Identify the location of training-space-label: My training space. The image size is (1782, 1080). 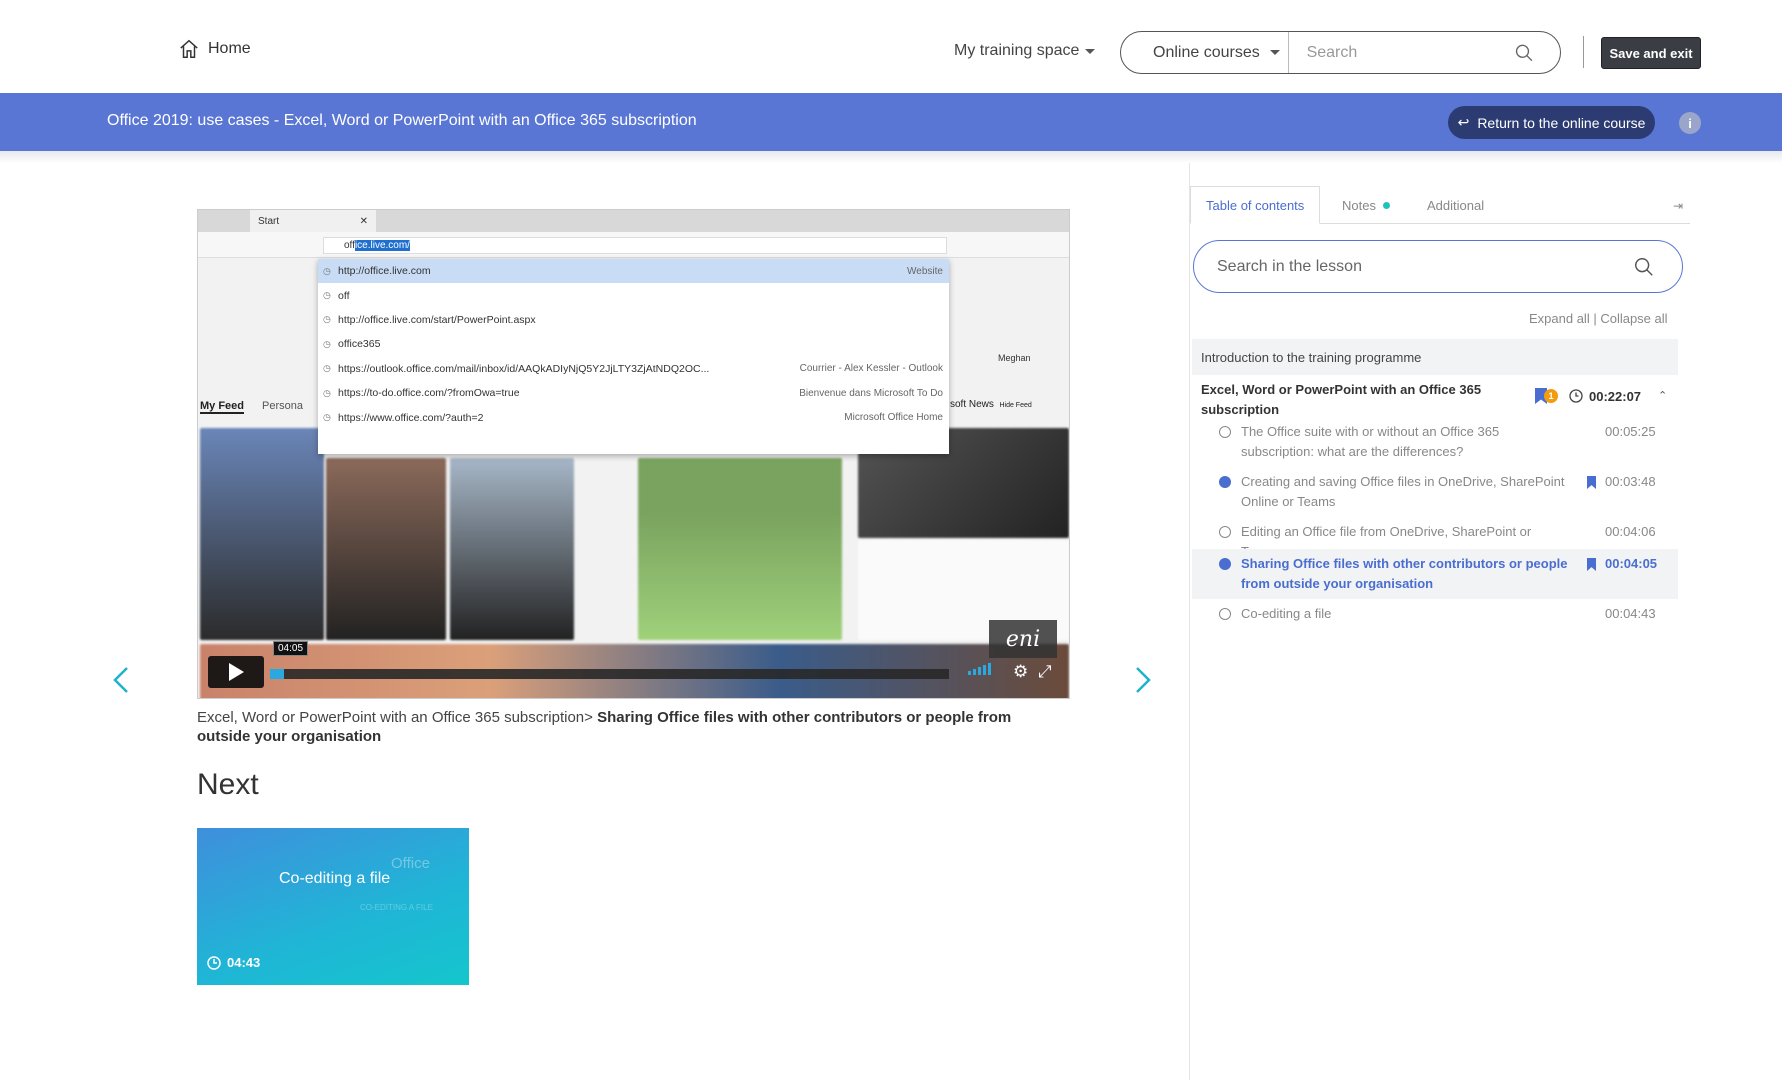
(1017, 50).